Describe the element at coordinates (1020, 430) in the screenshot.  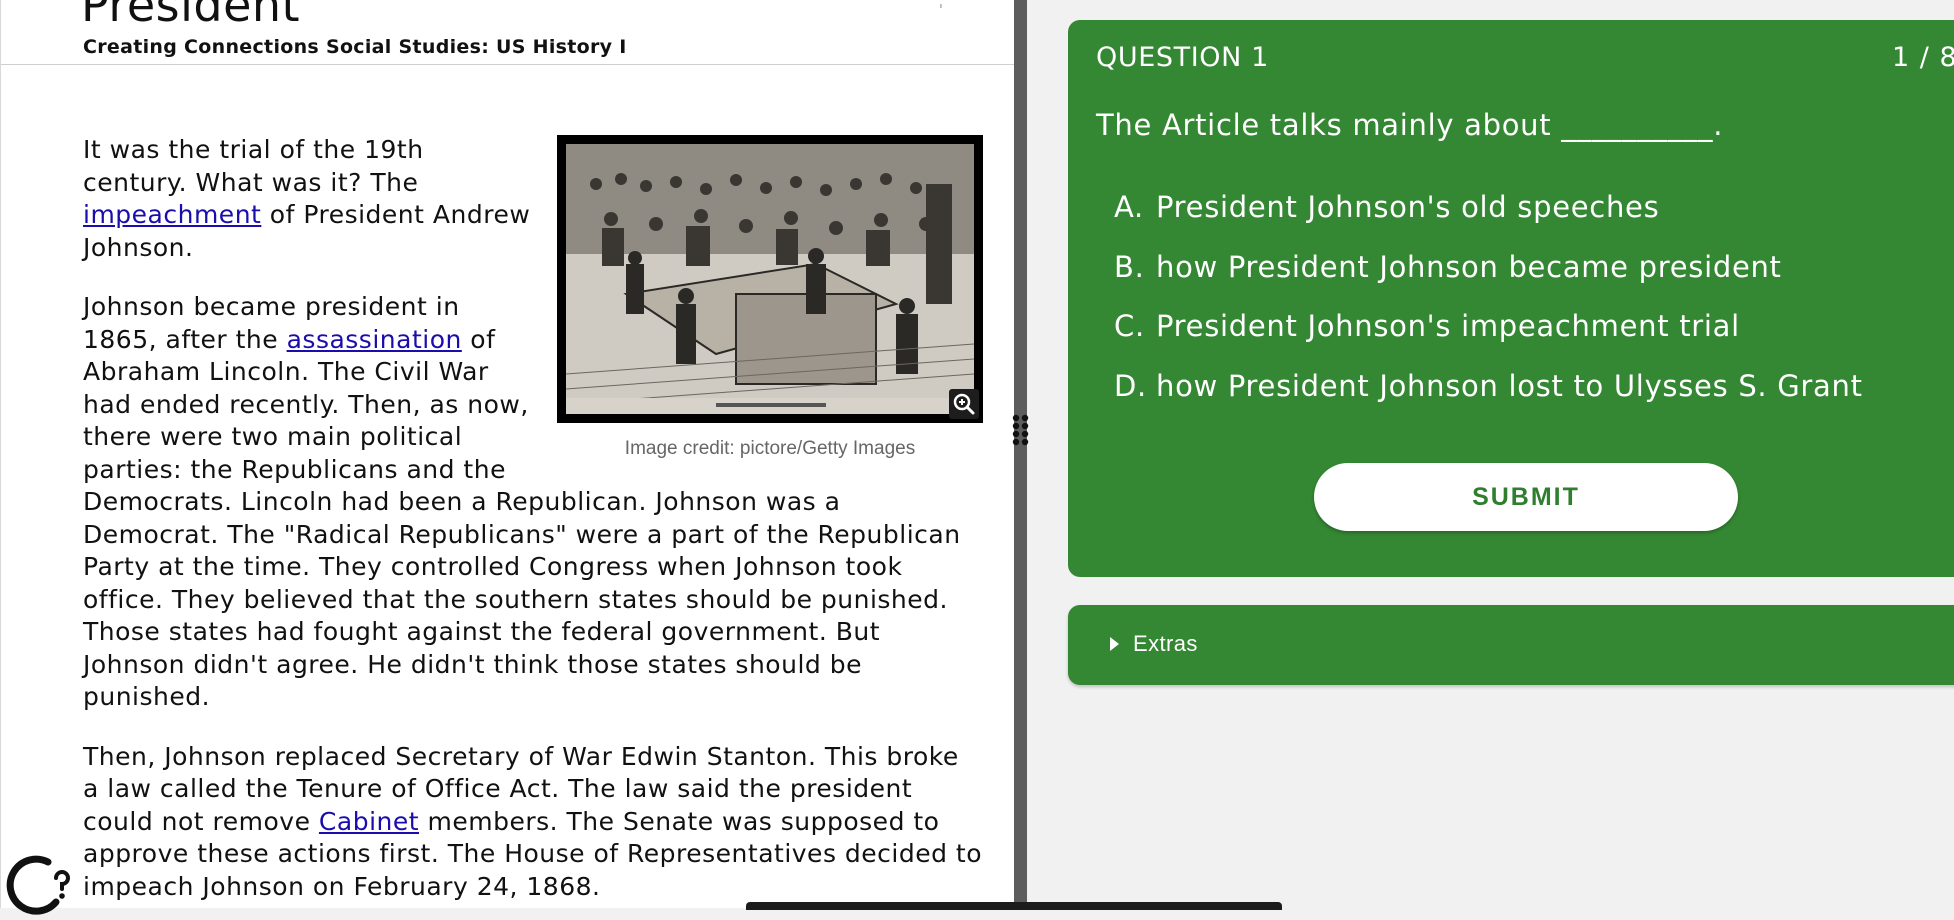
I see `drag-handle-icon` at that location.